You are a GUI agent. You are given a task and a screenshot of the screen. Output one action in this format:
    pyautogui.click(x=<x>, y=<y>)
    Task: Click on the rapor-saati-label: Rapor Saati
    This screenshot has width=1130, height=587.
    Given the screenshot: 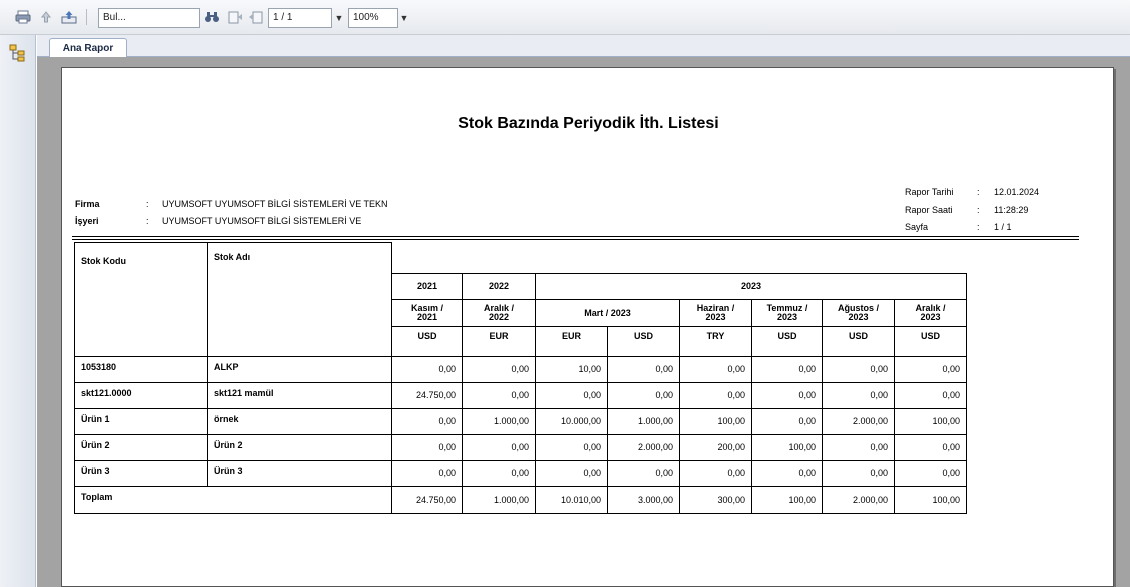 What is the action you would take?
    pyautogui.click(x=929, y=210)
    